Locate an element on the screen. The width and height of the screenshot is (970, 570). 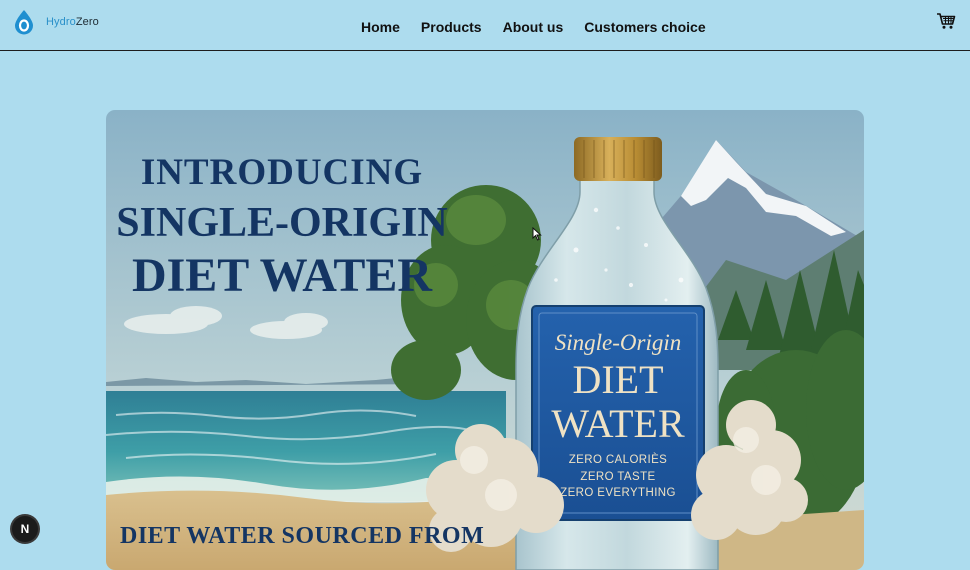
hero-subheadline: DIET WATER SOURCED FROM is located at coordinates (302, 536).